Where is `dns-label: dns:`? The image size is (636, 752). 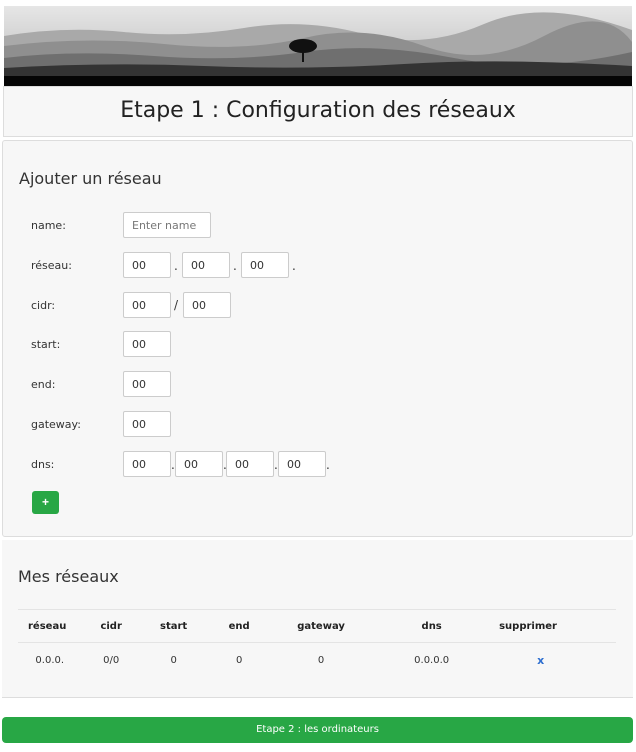 dns-label: dns: is located at coordinates (43, 464).